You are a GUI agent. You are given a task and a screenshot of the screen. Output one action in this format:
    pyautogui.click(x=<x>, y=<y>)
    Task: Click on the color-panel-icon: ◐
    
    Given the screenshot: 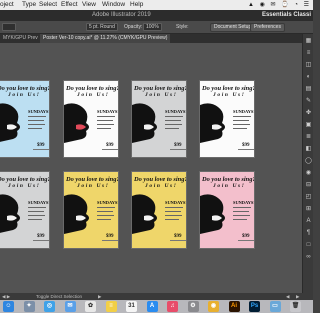 What is the action you would take?
    pyautogui.click(x=308, y=77)
    